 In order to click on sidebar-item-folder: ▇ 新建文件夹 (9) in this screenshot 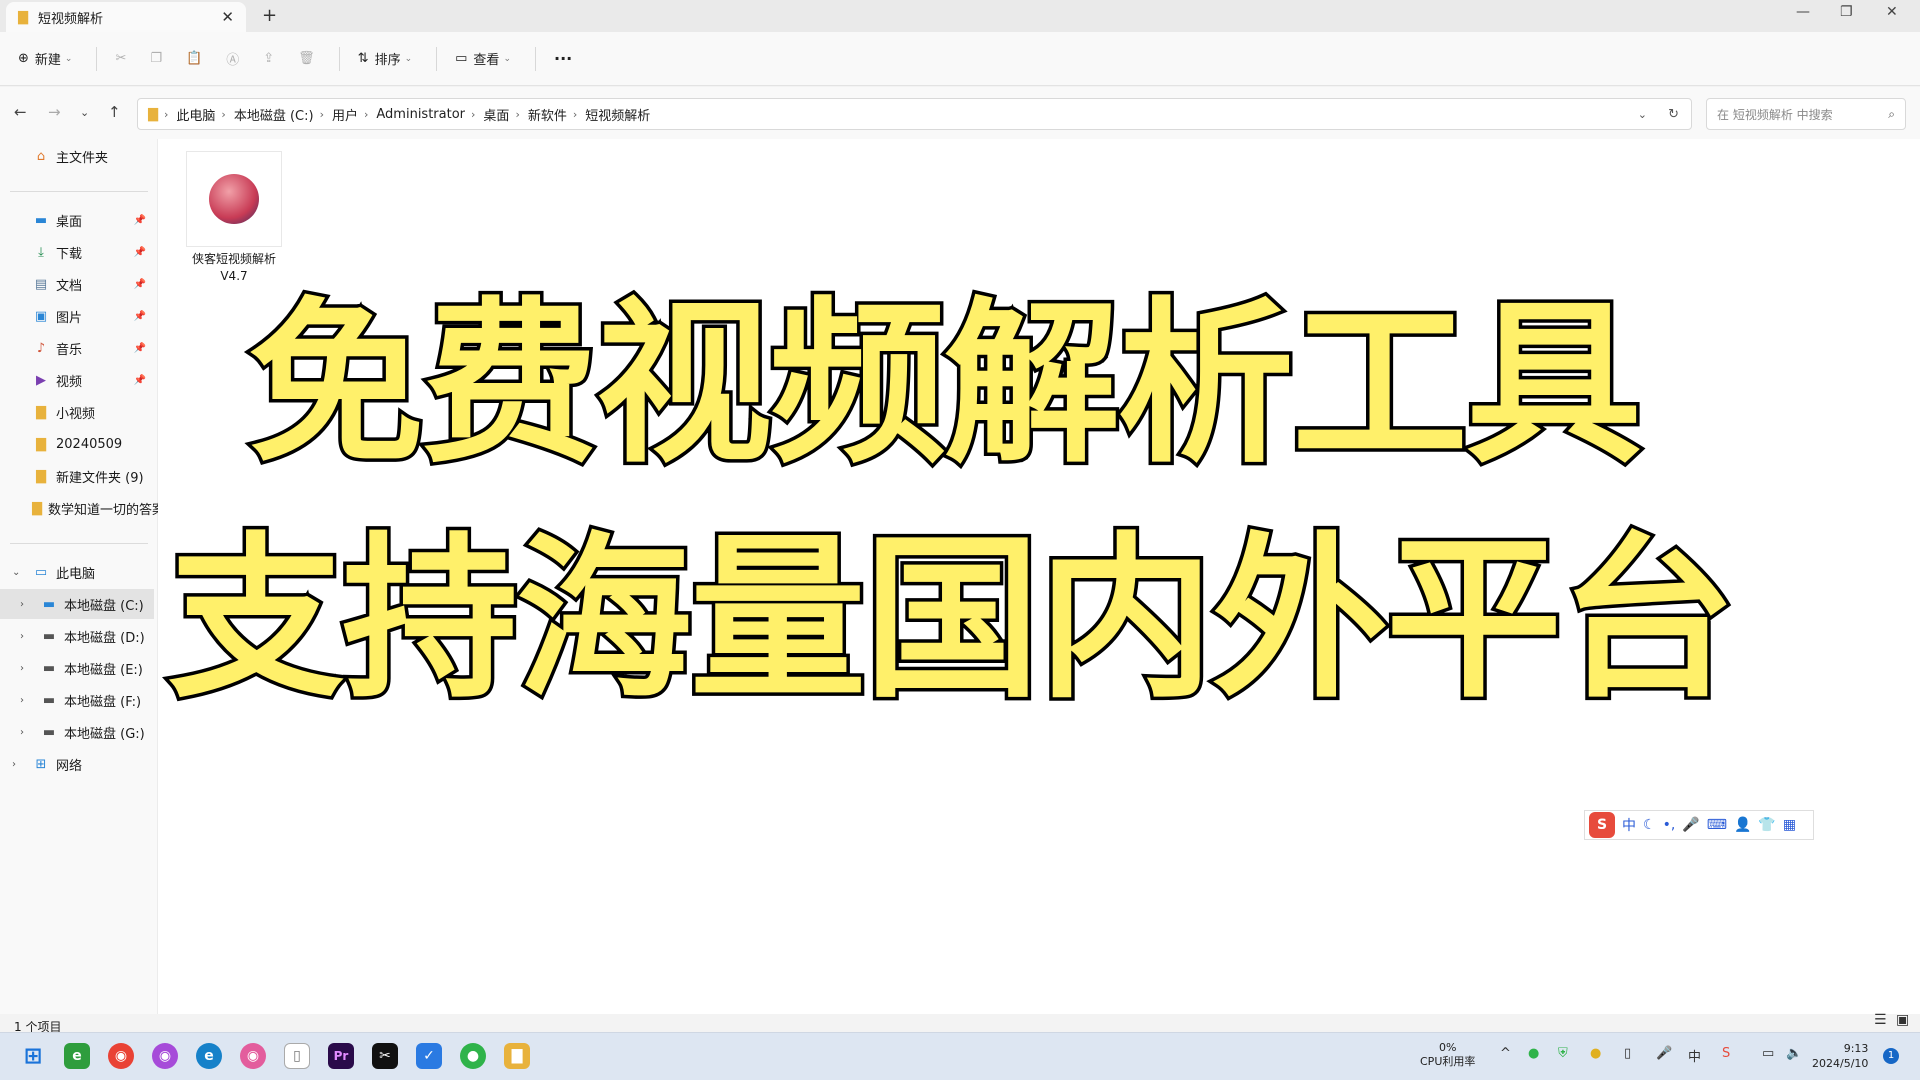, I will do `click(79, 476)`.